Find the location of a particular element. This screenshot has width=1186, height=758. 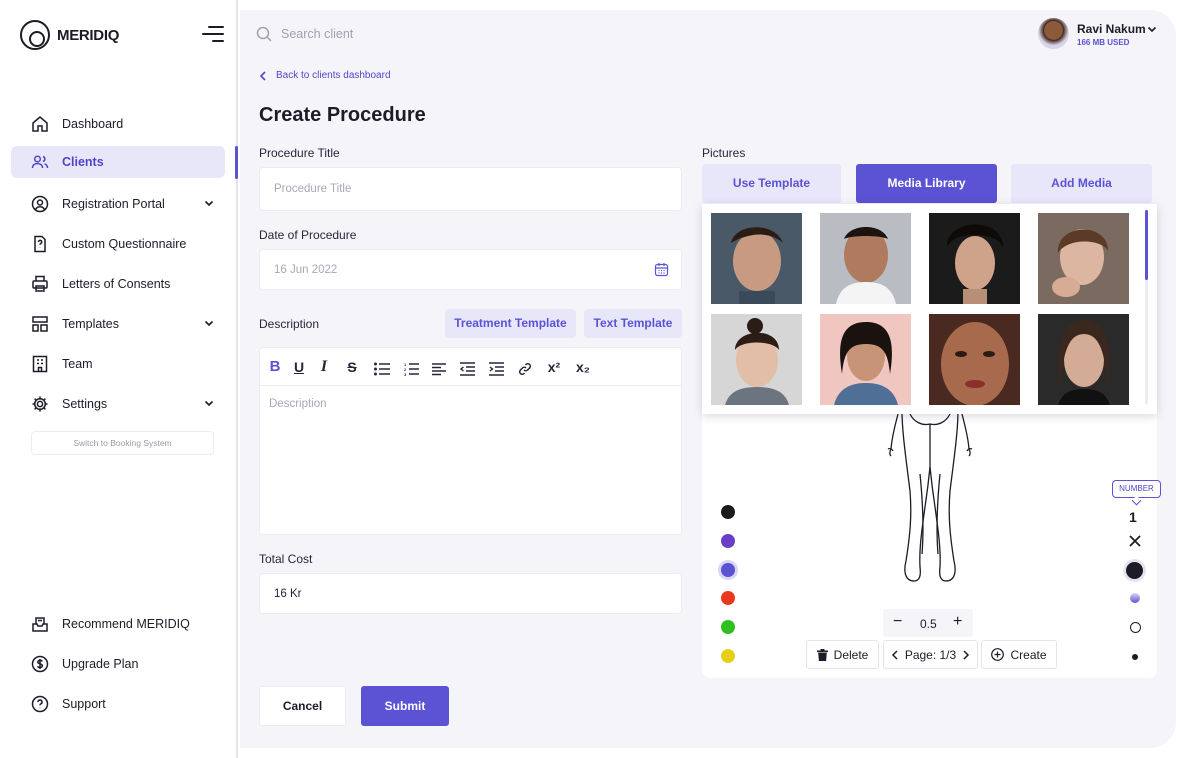

sidebar-item-upgrade-plan: Upgrade Plan is located at coordinates (118, 664).